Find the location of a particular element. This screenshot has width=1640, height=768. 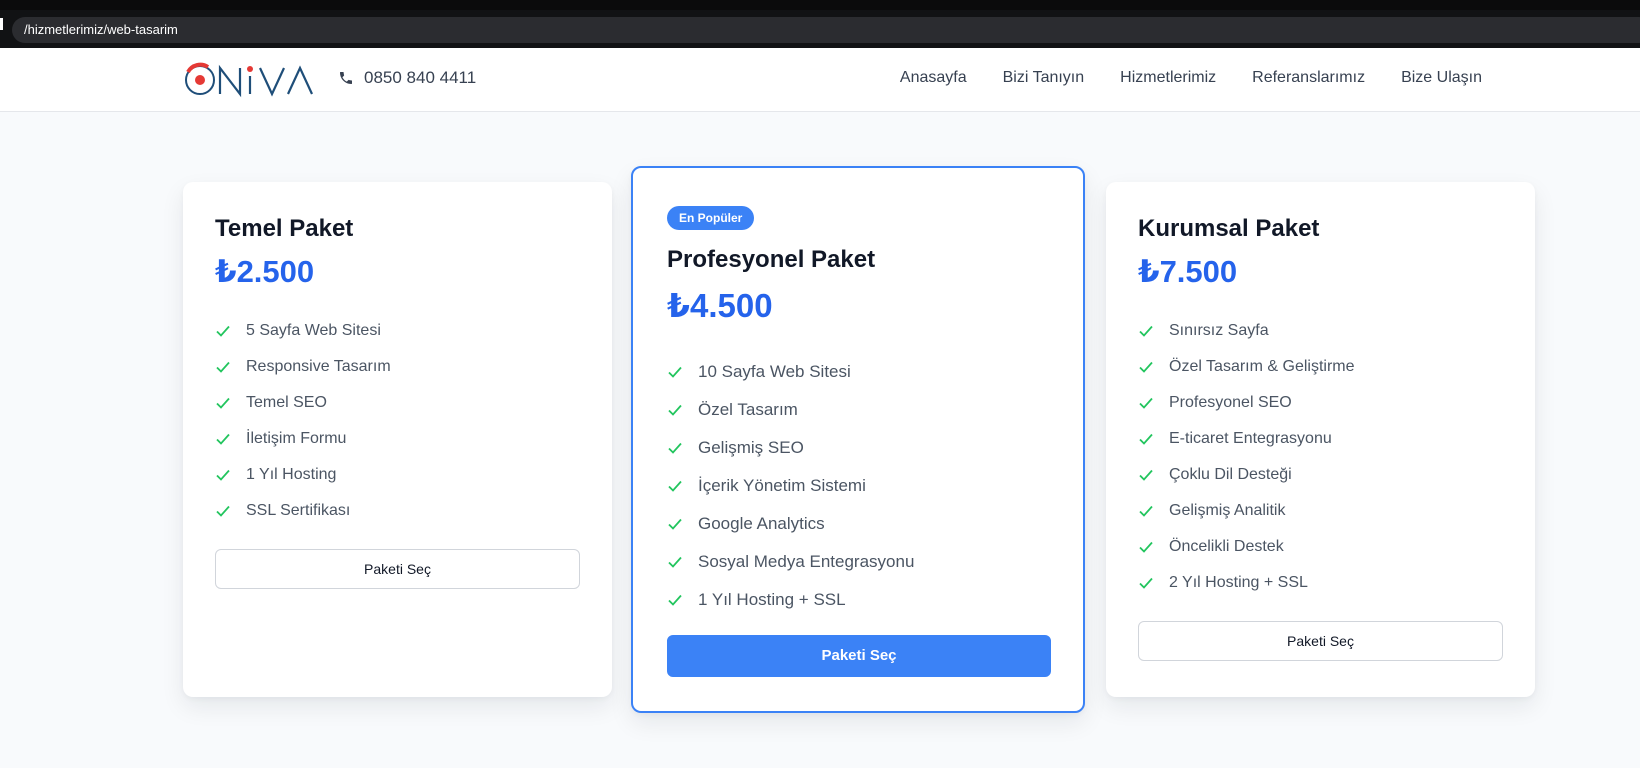

feature-label: Gelişmiş SEO is located at coordinates (751, 447).